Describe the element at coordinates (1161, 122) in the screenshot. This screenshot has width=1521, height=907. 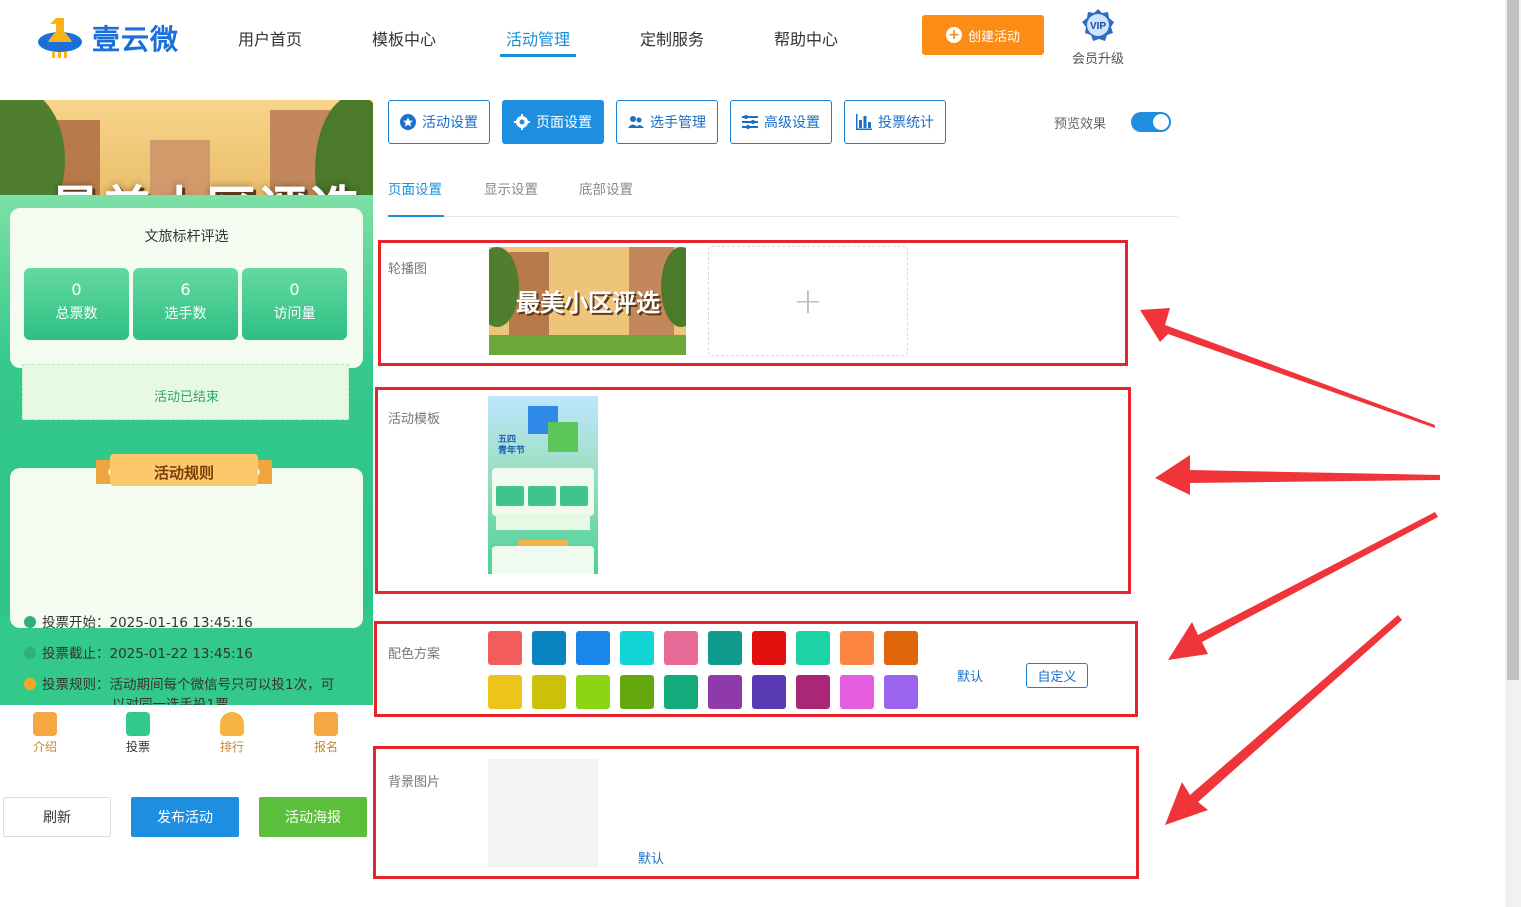
I see `preview-toggle-knob` at that location.